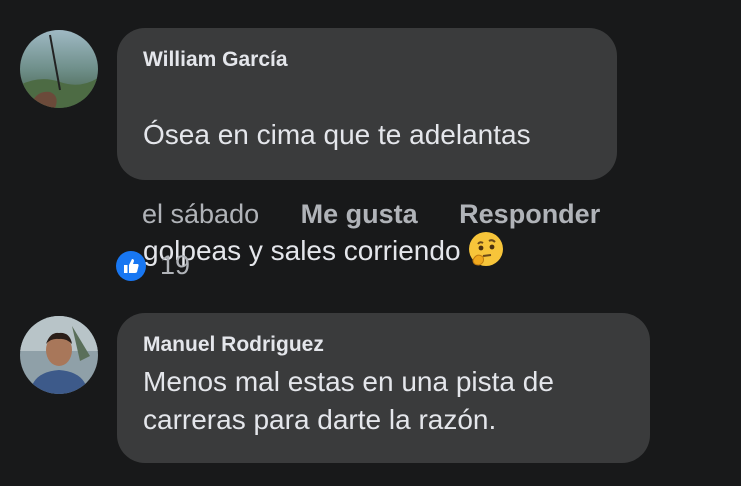 The height and width of the screenshot is (486, 741). Describe the element at coordinates (529, 214) in the screenshot. I see `reply-button: Responder` at that location.